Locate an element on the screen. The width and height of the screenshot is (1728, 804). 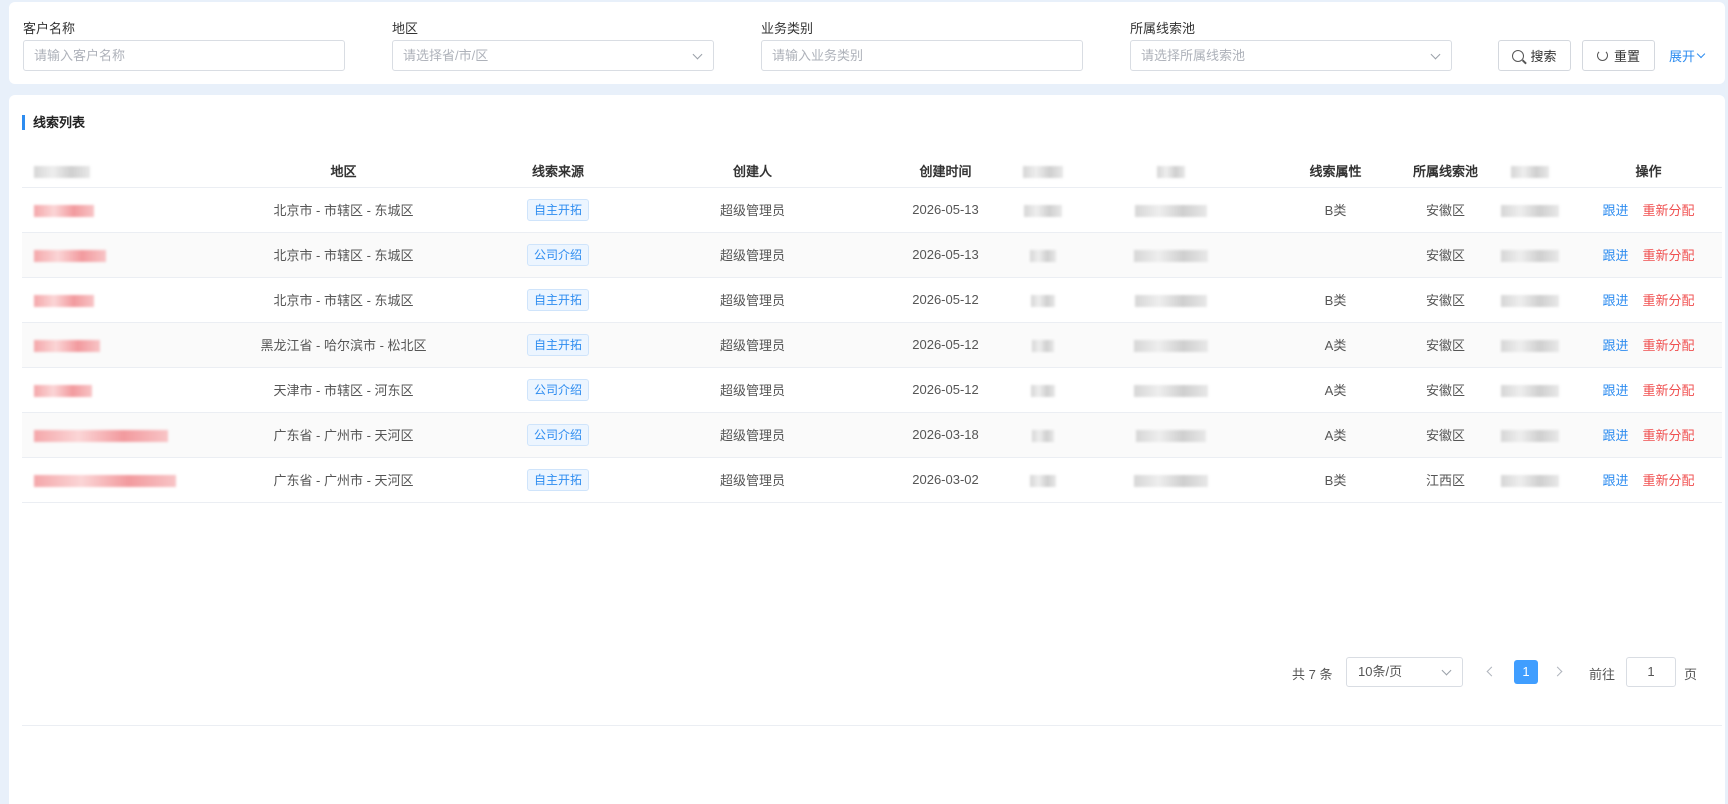
goto-page-input: 1 is located at coordinates (1651, 672).